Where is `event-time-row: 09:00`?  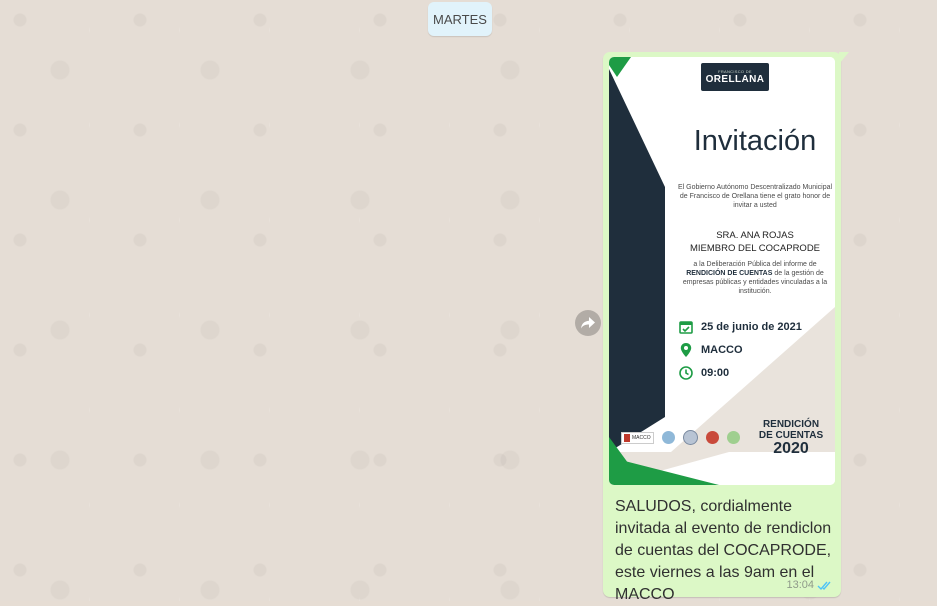
event-time-row: 09:00 is located at coordinates (704, 373).